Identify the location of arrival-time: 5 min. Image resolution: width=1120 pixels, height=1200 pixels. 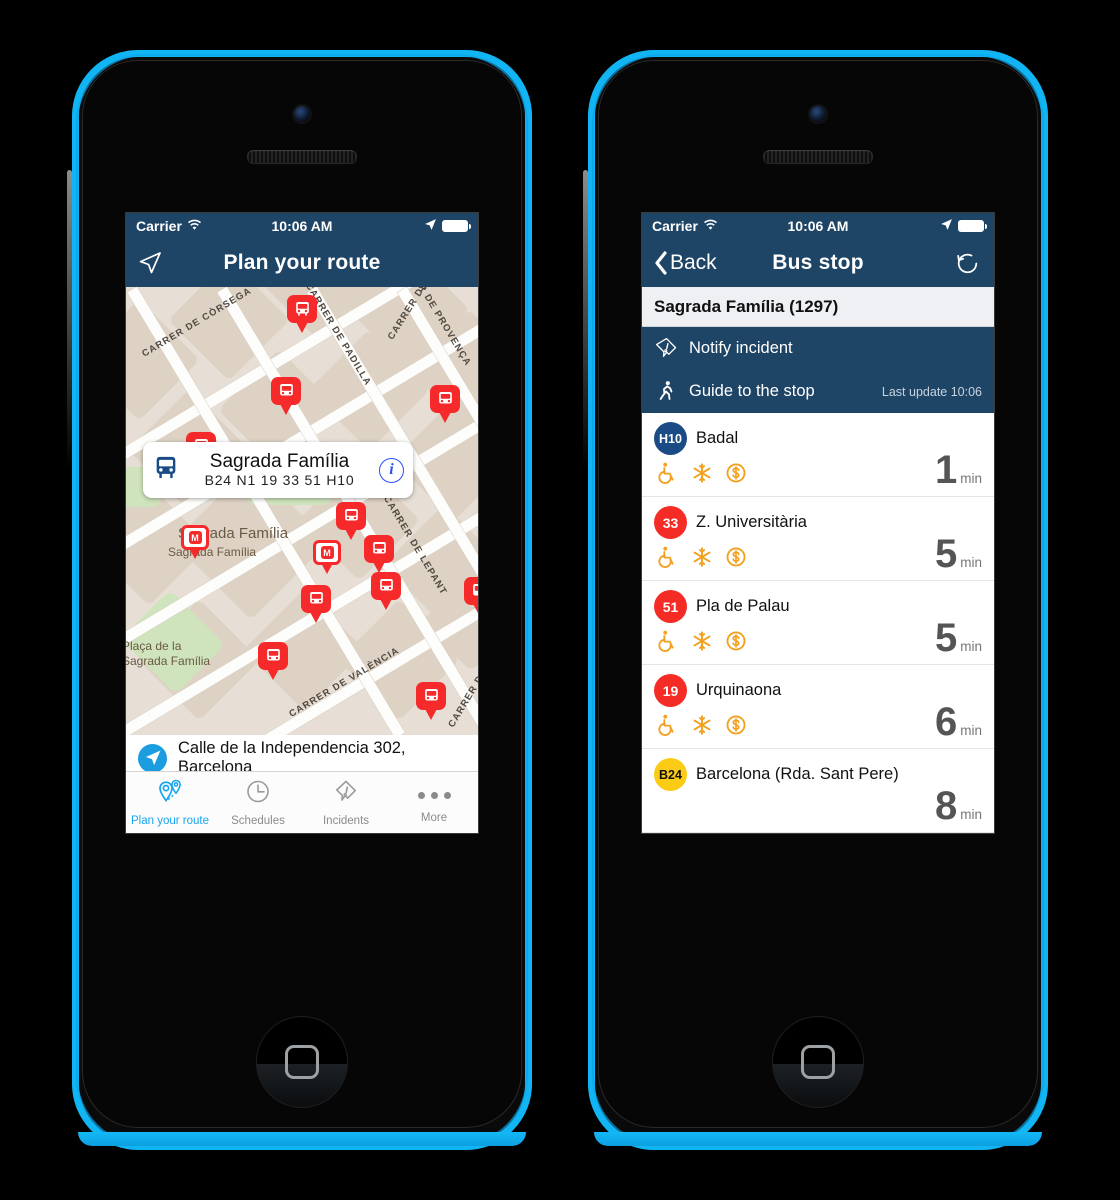
(958, 638).